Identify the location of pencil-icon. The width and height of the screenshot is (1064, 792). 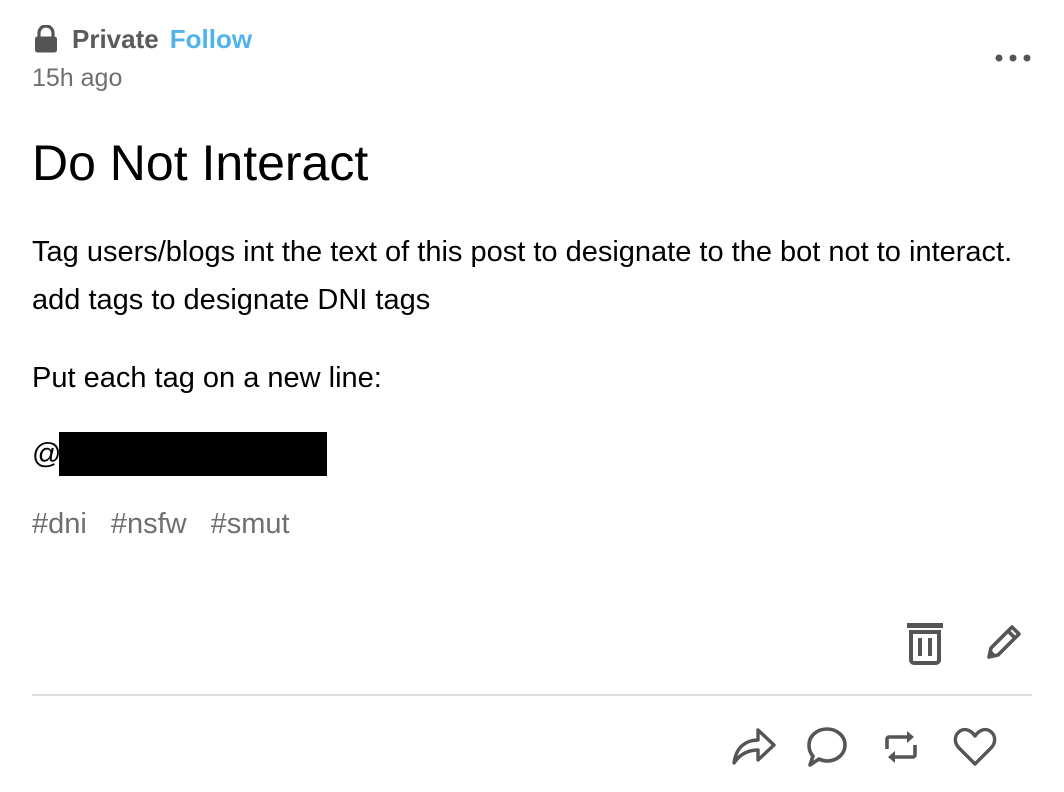
(1003, 645).